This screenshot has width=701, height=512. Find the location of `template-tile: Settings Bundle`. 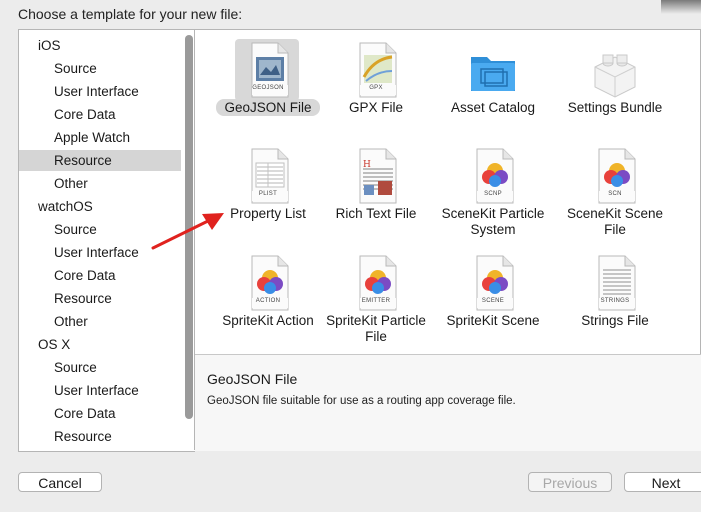

template-tile: Settings Bundle is located at coordinates (615, 88).